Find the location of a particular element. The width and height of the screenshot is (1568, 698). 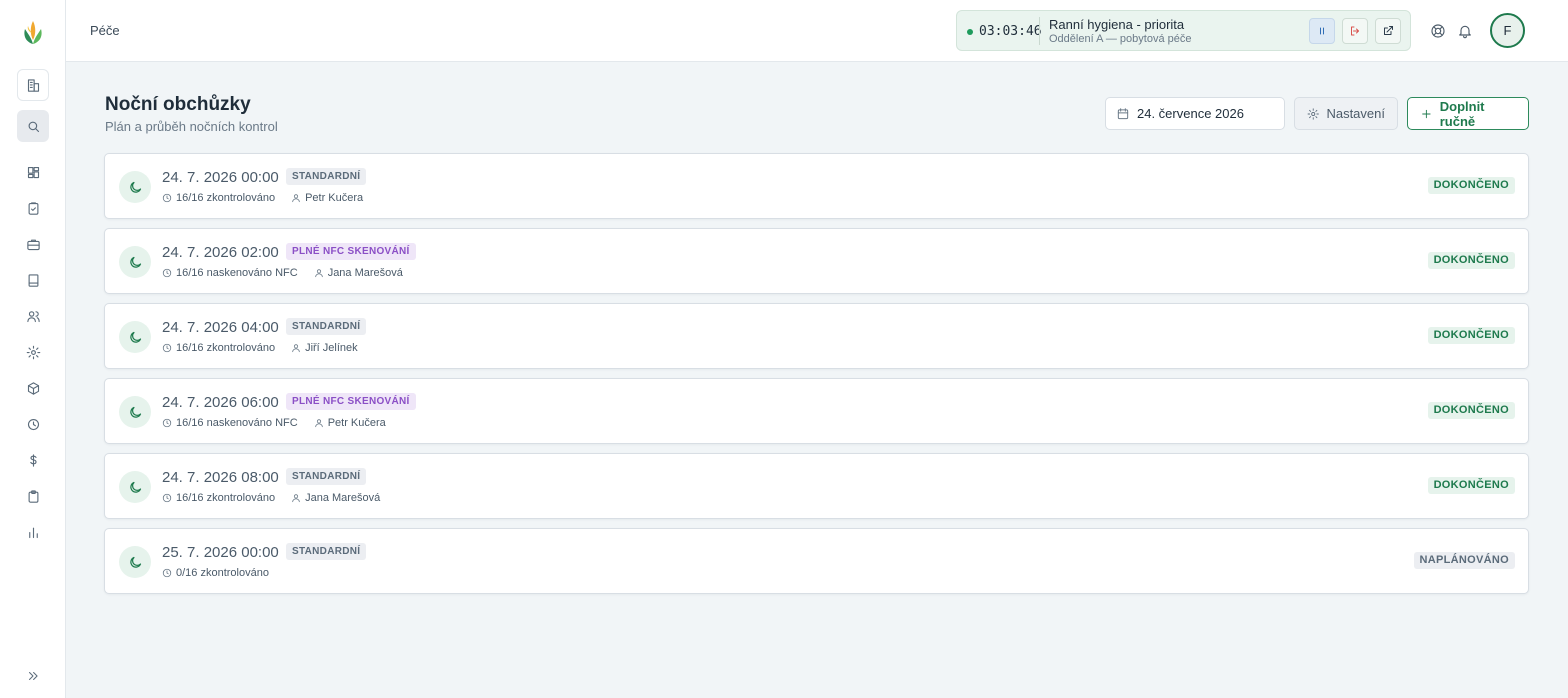

sidebar is located at coordinates (33, 349).